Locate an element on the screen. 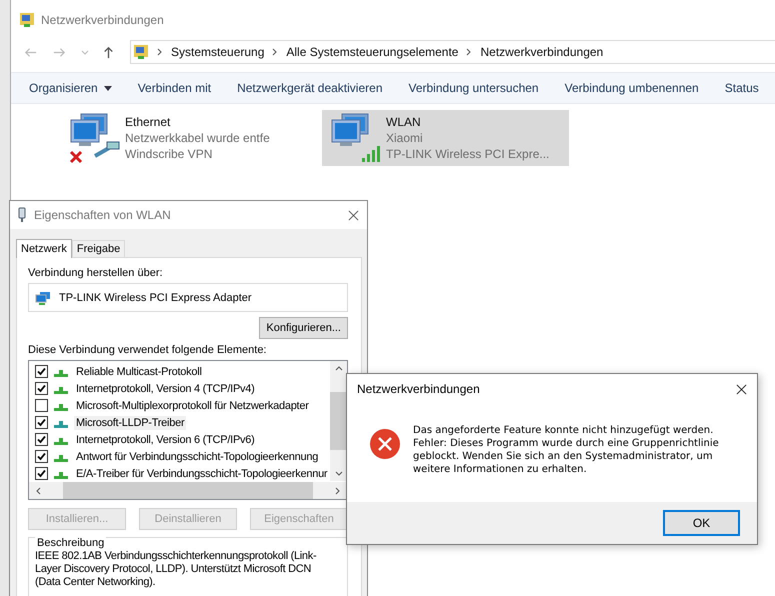  dialog-title: Eigenschaften von WLAN is located at coordinates (103, 215).